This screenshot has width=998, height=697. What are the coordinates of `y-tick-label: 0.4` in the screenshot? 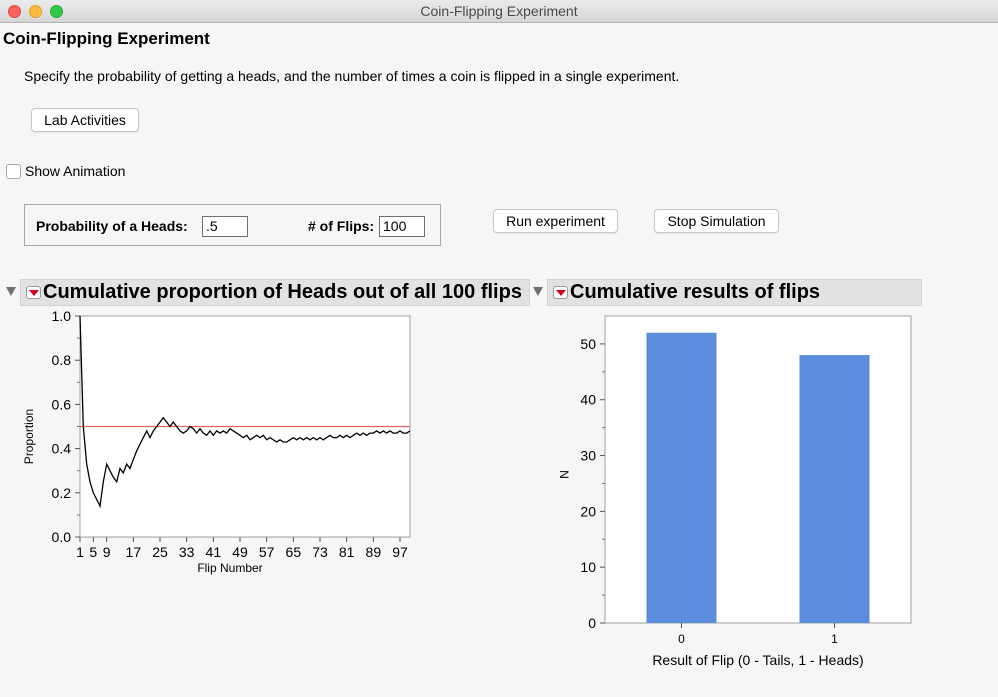 It's located at (62, 449).